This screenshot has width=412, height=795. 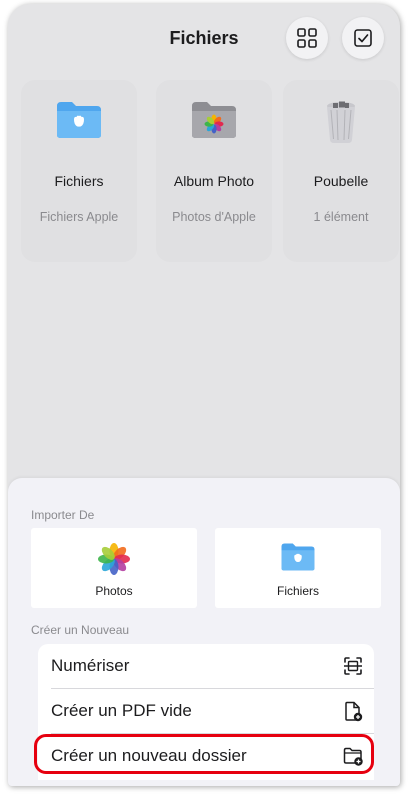 What do you see at coordinates (204, 39) in the screenshot?
I see `top-bar: Fichiers` at bounding box center [204, 39].